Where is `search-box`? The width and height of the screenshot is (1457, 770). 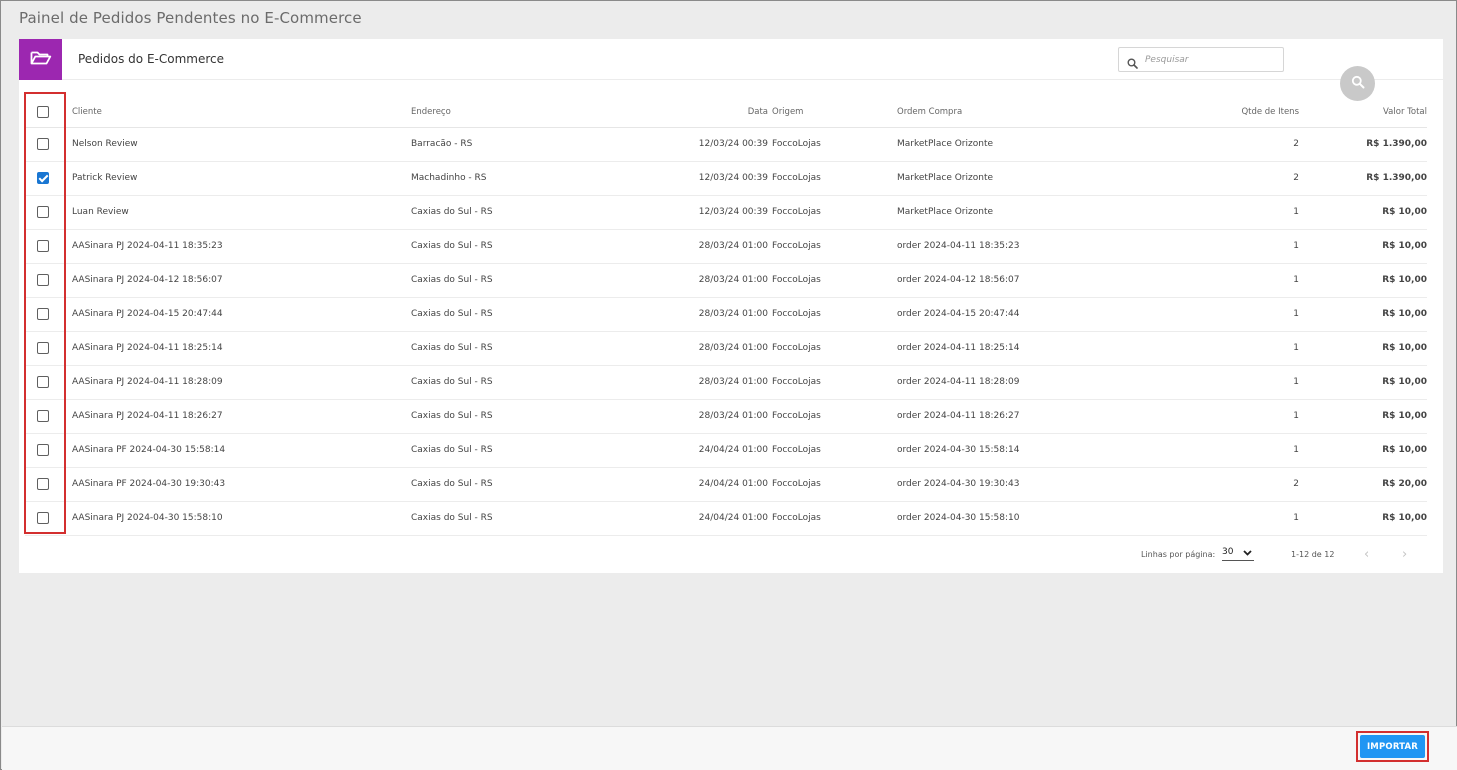
search-box is located at coordinates (1201, 59).